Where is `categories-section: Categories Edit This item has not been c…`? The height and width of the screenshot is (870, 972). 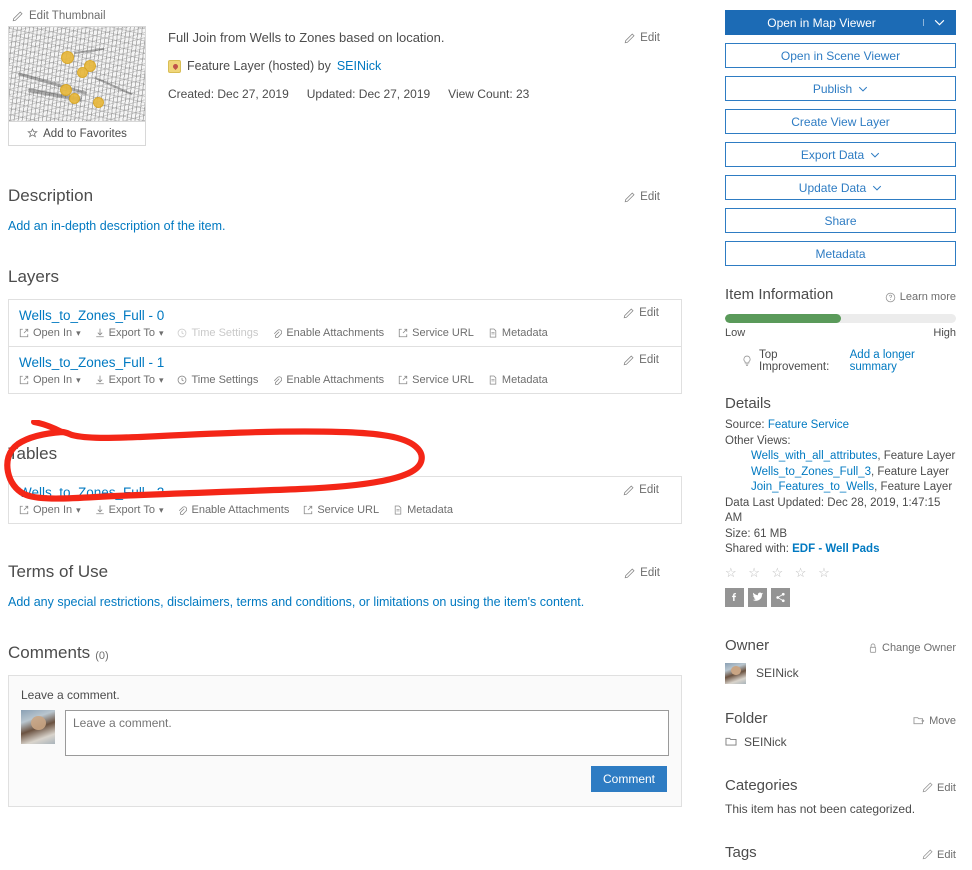 categories-section: Categories Edit This item has not been c… is located at coordinates (840, 796).